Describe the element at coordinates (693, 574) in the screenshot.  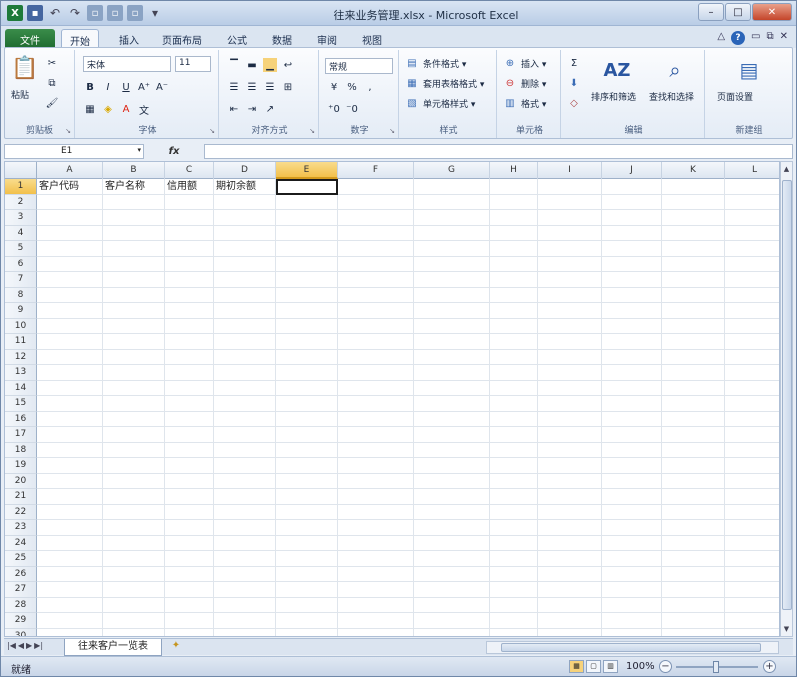
I see `cell-k26` at that location.